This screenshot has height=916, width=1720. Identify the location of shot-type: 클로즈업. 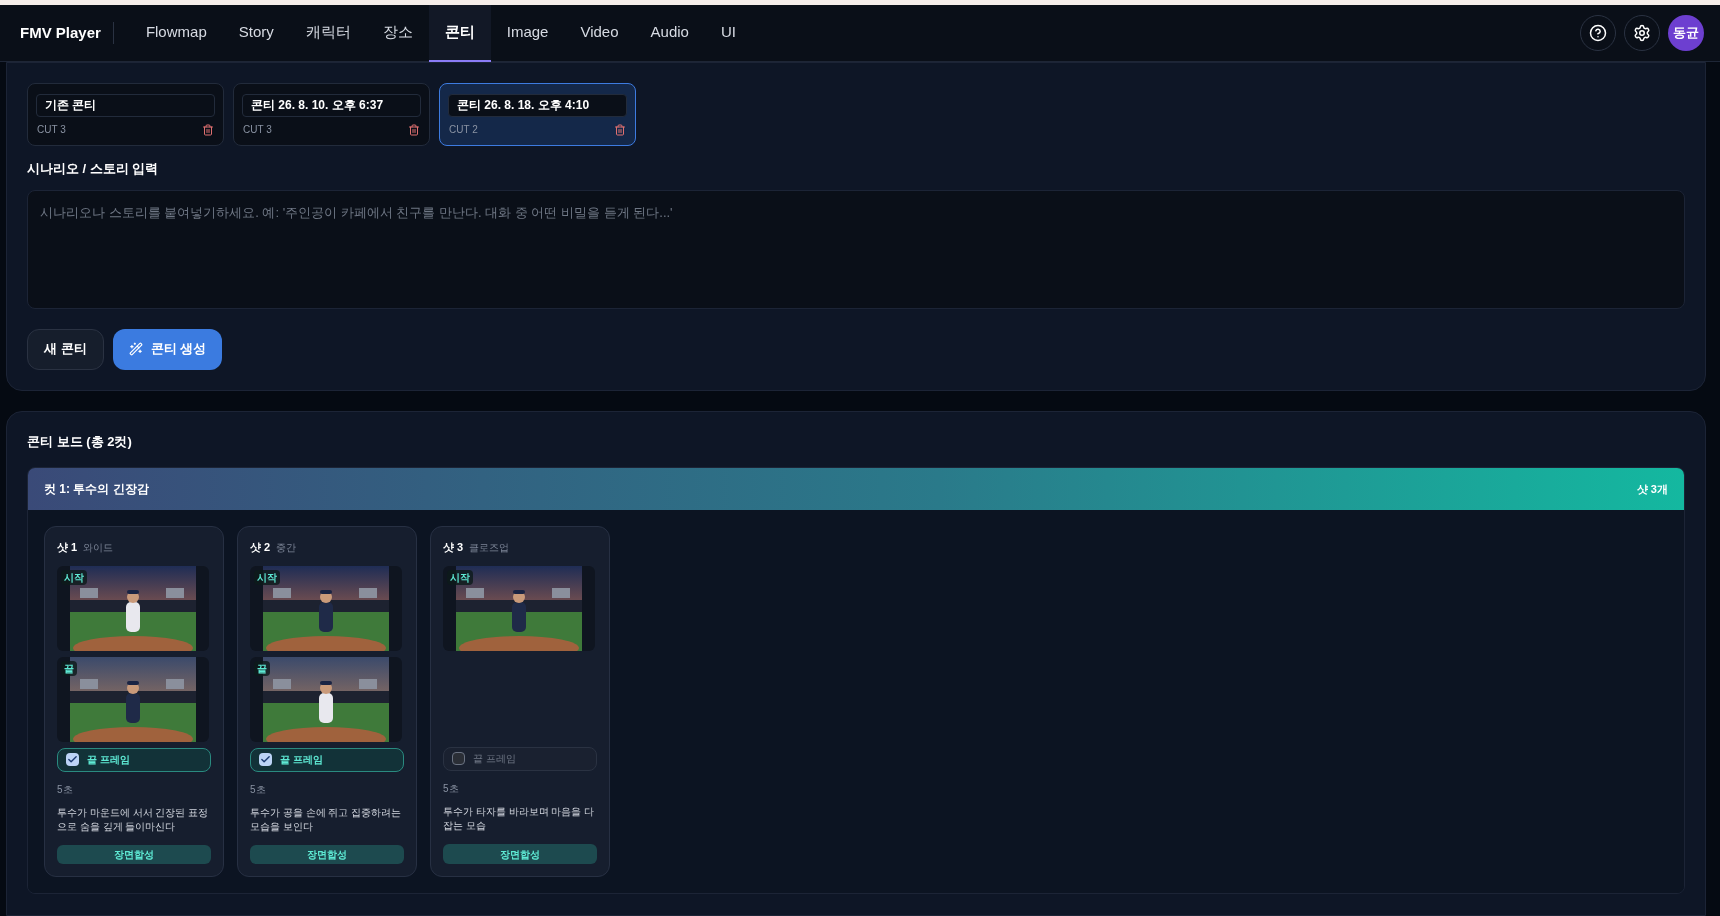
(489, 548).